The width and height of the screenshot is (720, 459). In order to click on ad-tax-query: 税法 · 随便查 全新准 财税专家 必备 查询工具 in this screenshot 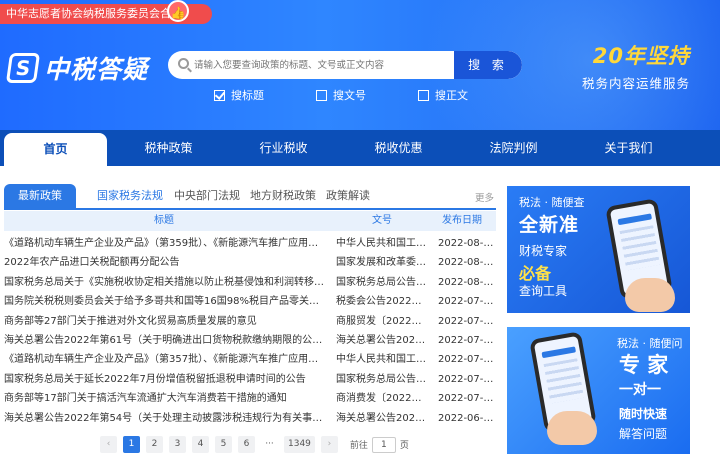, I will do `click(598, 249)`.